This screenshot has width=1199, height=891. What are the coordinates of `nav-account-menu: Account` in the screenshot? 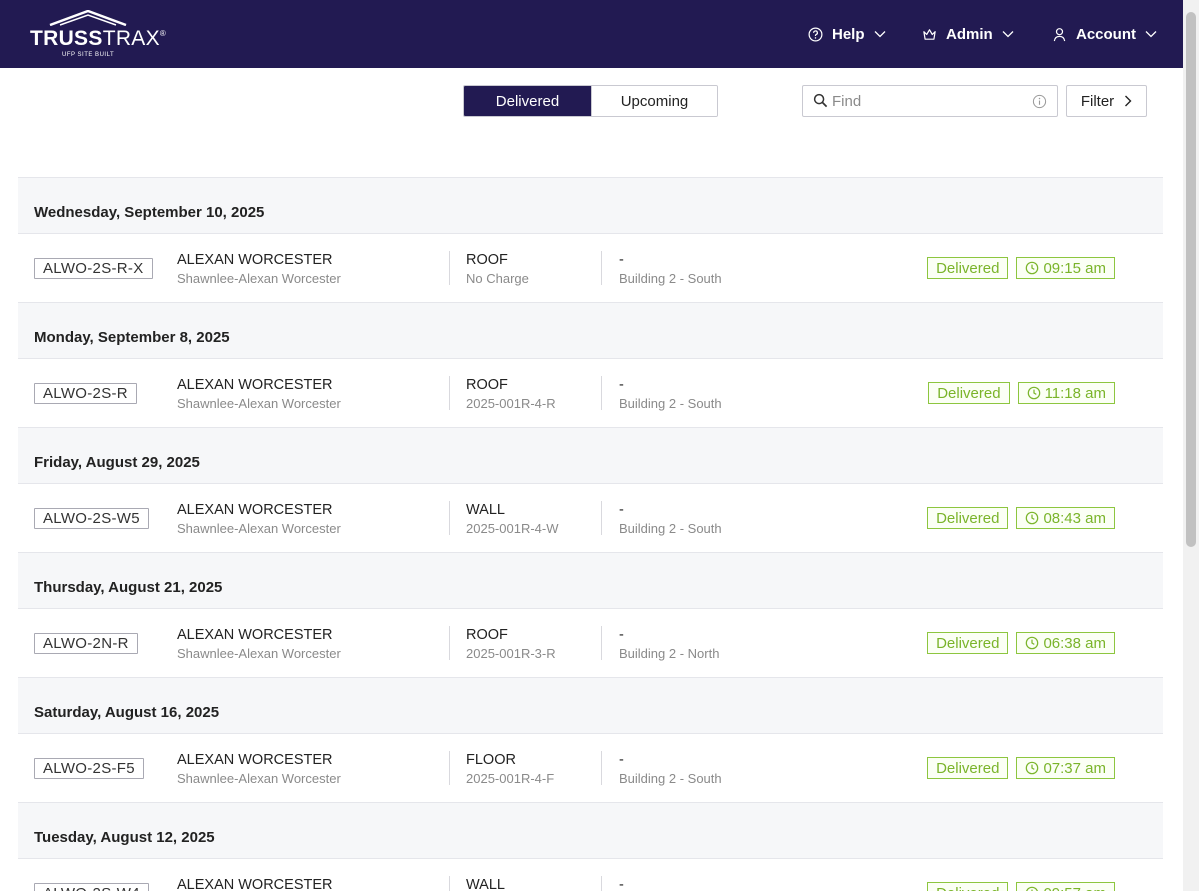 It's located at (1104, 34).